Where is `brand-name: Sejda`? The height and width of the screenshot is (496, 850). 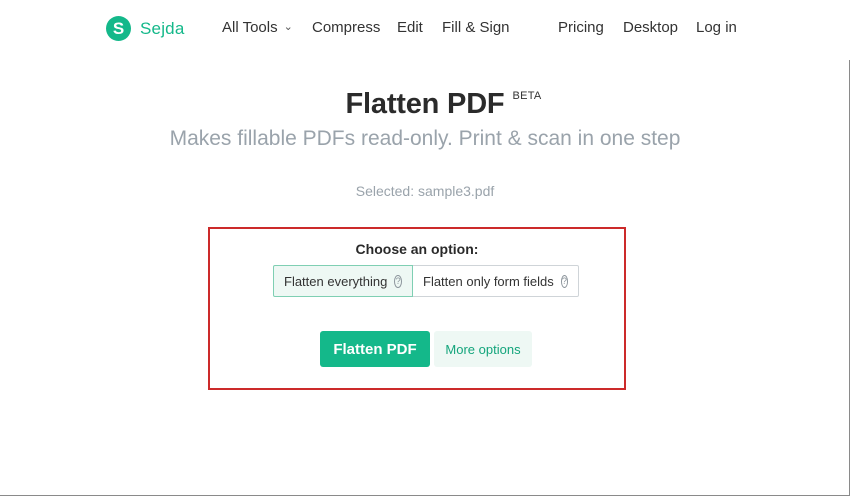 brand-name: Sejda is located at coordinates (162, 28).